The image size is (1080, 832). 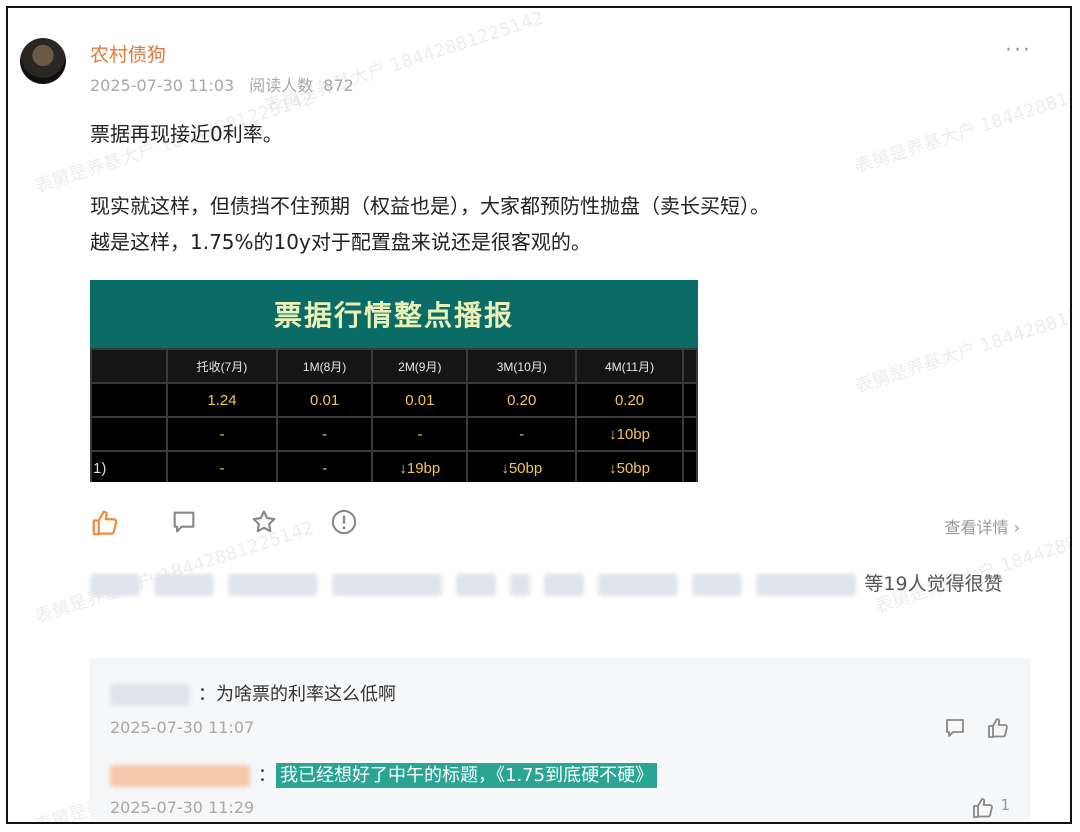 I want to click on table-row: - - - - ↓10bp, so click(x=394, y=434).